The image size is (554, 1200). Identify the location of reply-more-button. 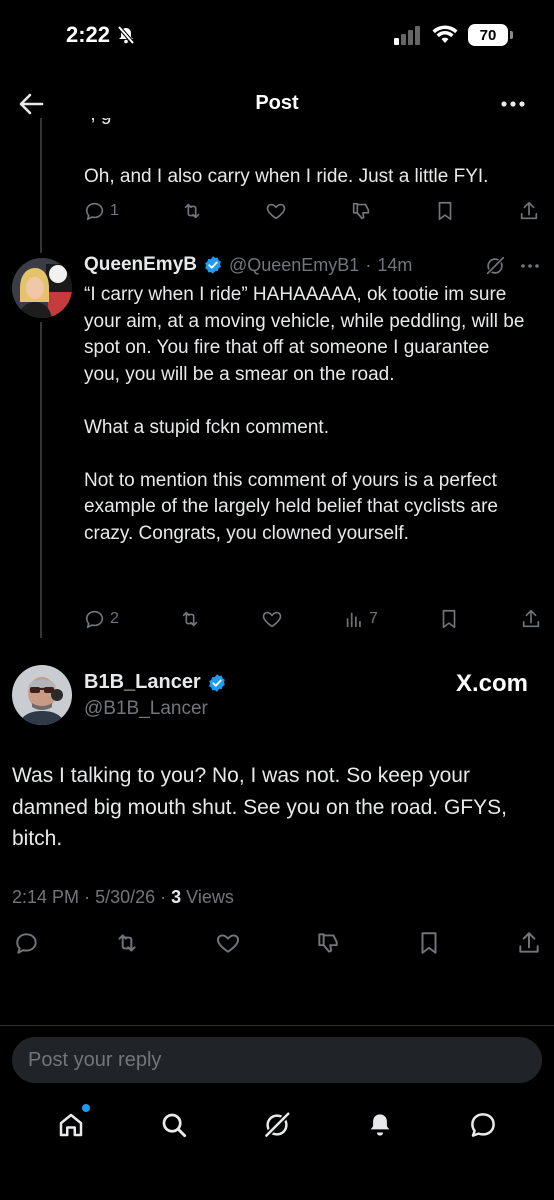
(530, 266).